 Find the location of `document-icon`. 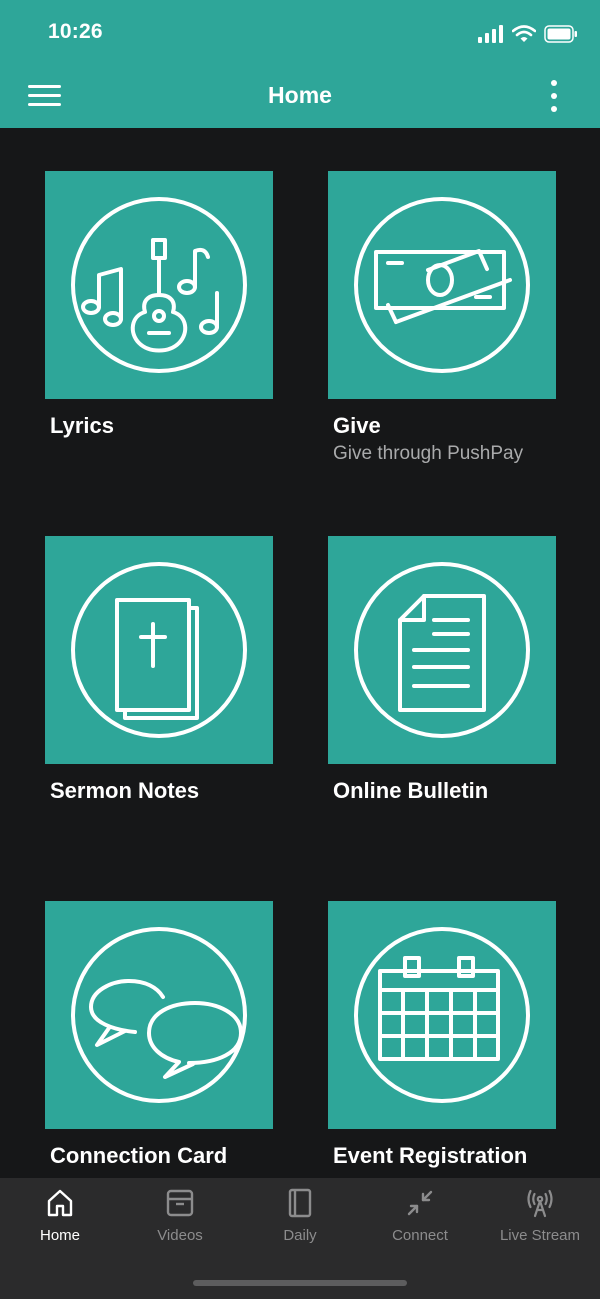

document-icon is located at coordinates (442, 650).